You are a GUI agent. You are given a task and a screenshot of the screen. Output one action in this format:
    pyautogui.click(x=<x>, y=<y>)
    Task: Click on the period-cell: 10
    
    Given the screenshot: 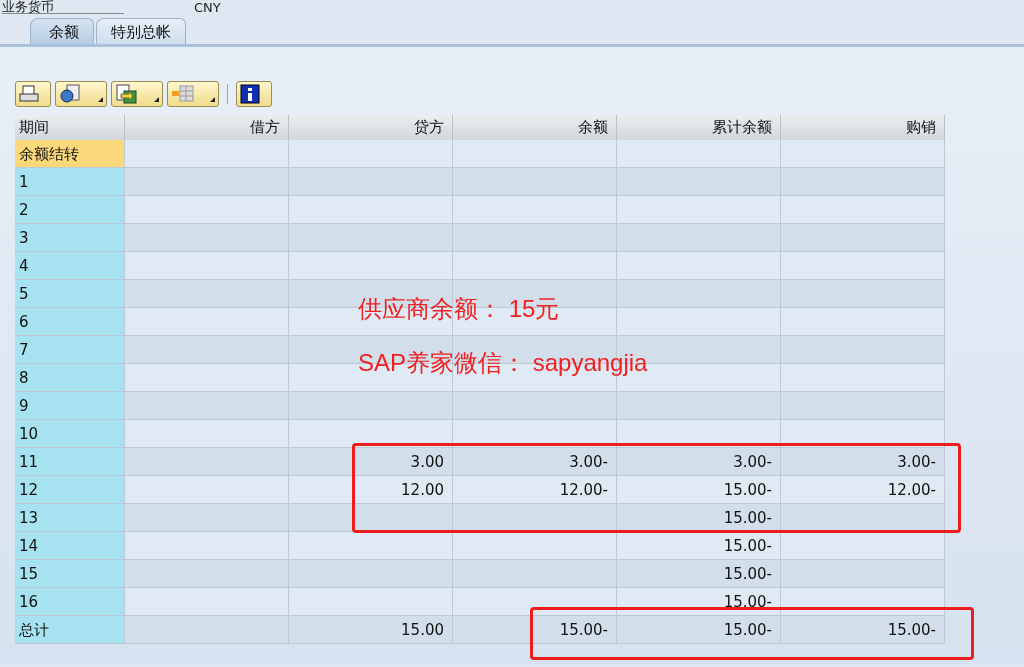 What is the action you would take?
    pyautogui.click(x=70, y=434)
    